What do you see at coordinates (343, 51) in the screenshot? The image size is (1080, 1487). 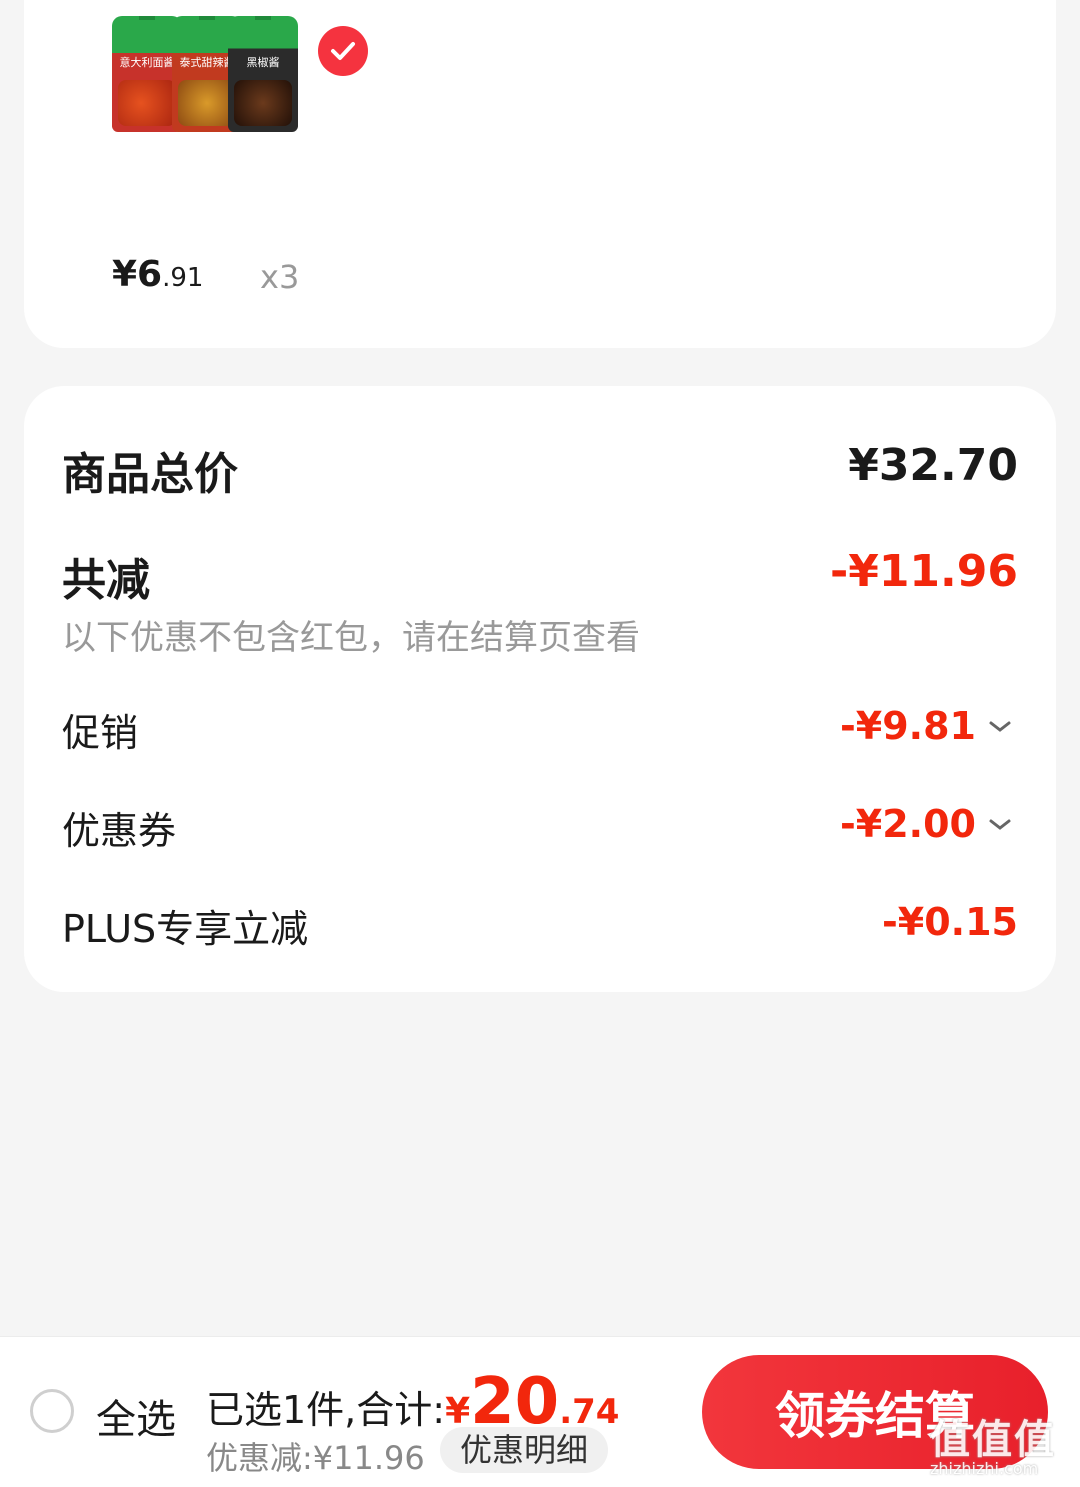 I see `selected-check-icon` at bounding box center [343, 51].